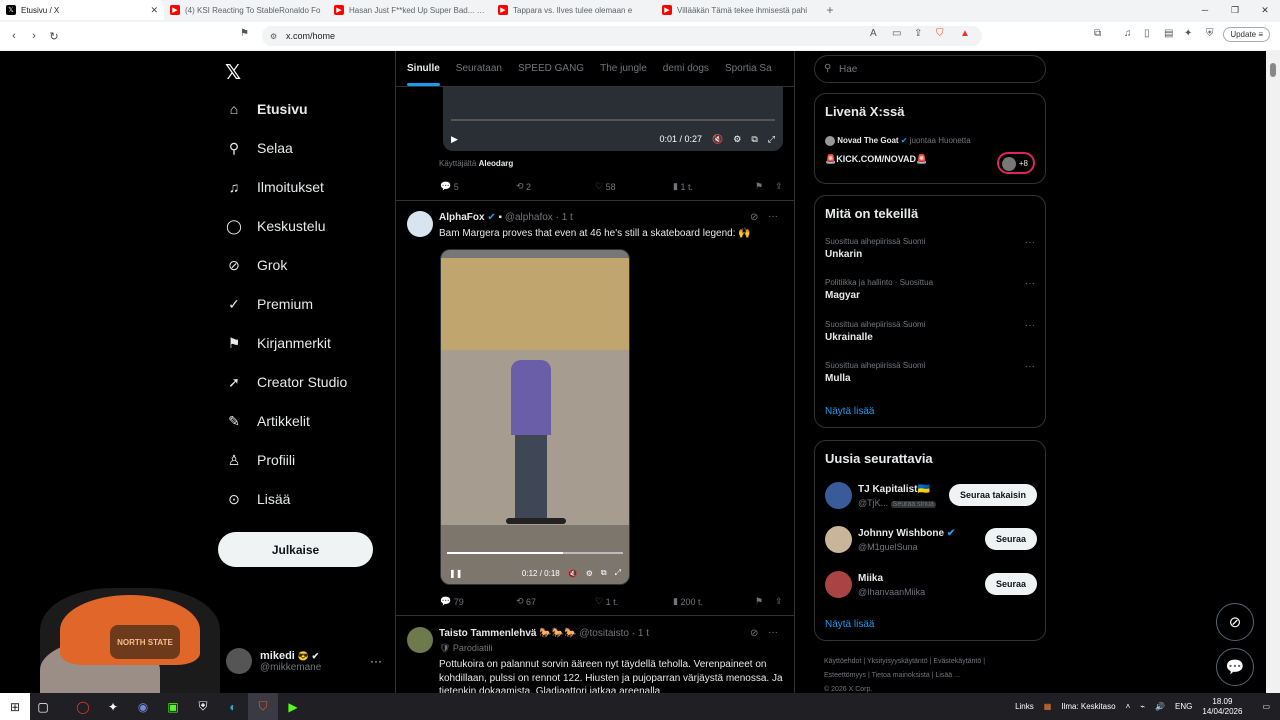 The height and width of the screenshot is (720, 1280). What do you see at coordinates (1205, 10) in the screenshot?
I see `minimize-icon: ─` at bounding box center [1205, 10].